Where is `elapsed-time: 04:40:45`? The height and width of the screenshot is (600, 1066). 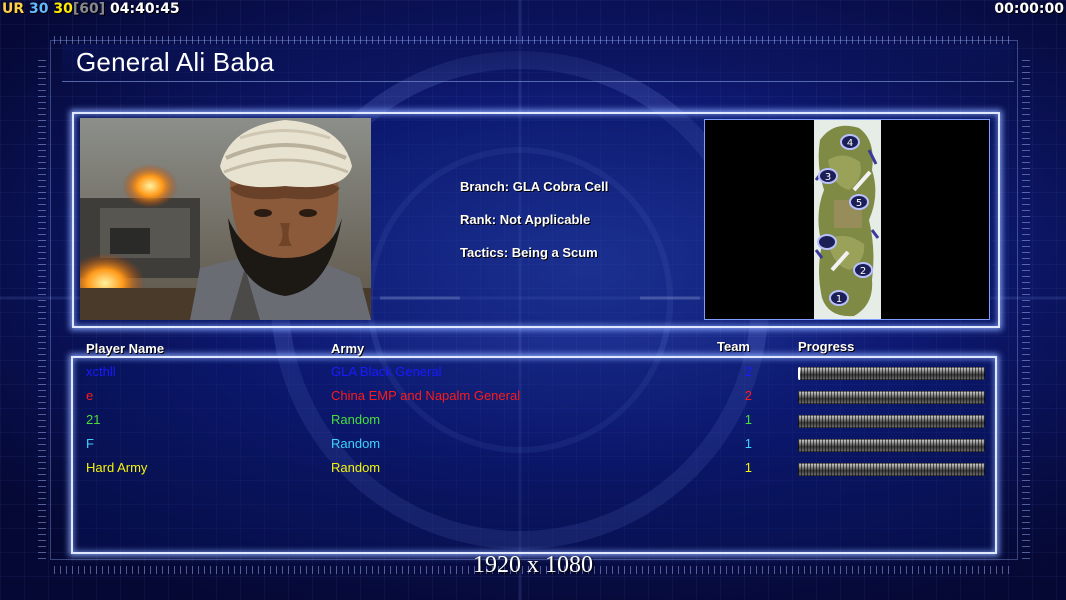
elapsed-time: 04:40:45 is located at coordinates (145, 9).